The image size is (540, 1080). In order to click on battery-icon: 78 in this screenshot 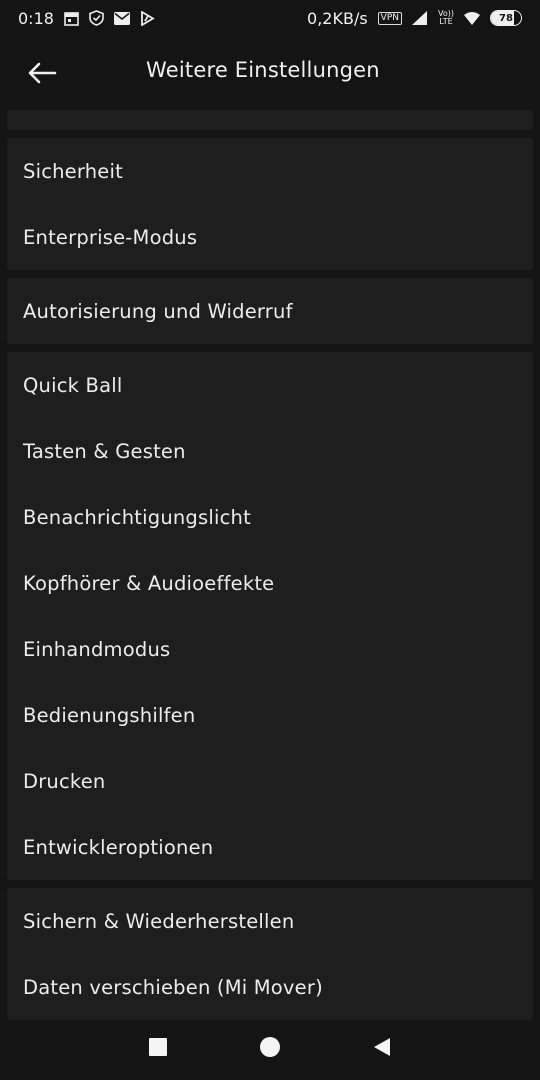, I will do `click(506, 18)`.